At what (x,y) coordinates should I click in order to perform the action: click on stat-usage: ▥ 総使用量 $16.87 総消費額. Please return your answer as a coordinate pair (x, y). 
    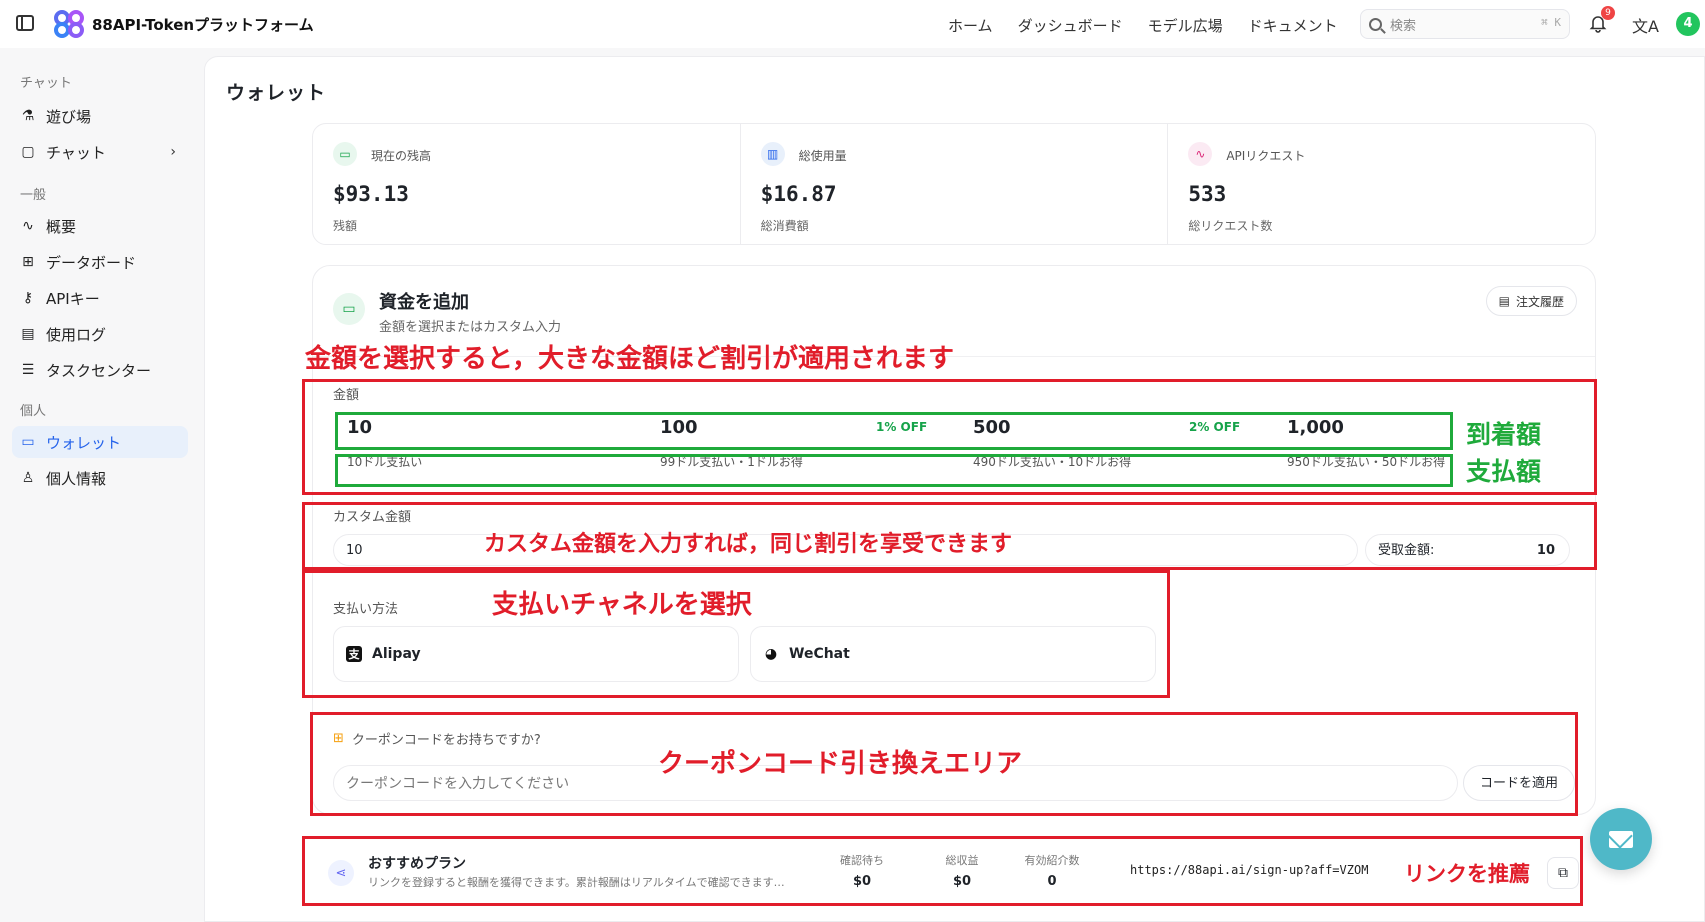
    Looking at the image, I should click on (955, 184).